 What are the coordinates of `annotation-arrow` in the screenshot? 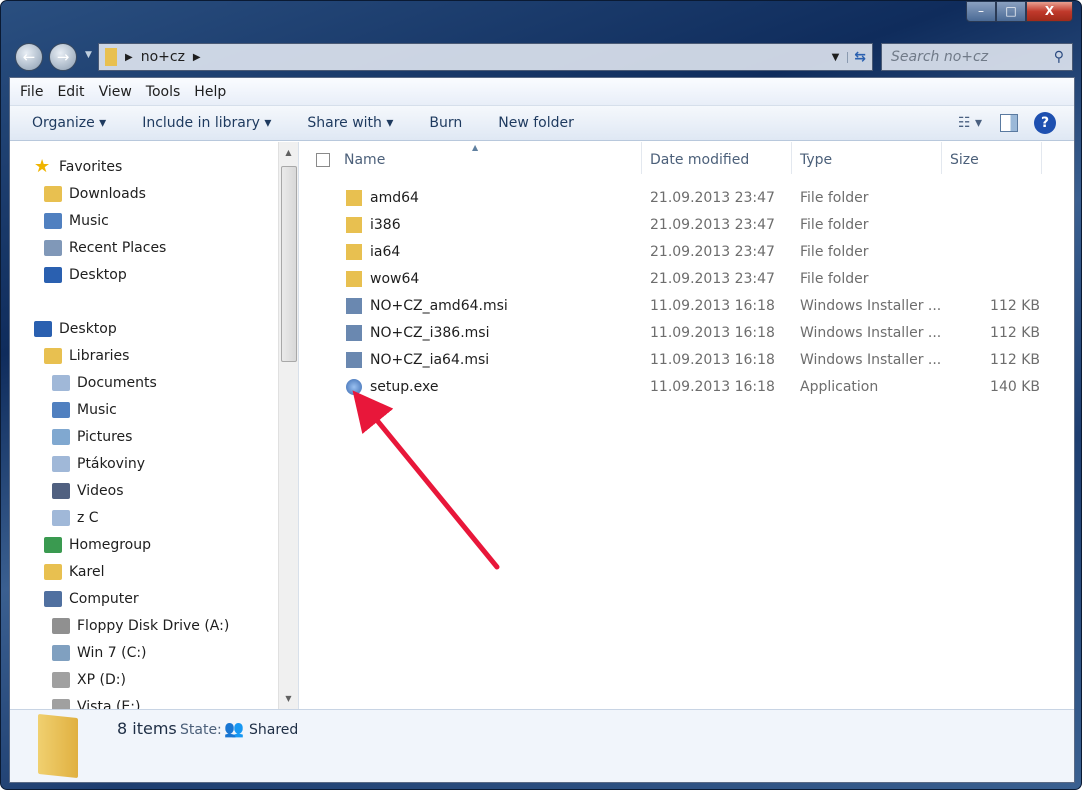 It's located at (426, 480).